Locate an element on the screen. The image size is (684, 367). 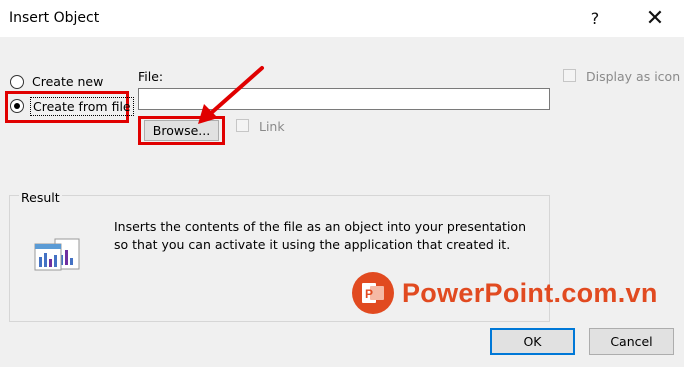
display-as-icon-label: Display as icon is located at coordinates (633, 76).